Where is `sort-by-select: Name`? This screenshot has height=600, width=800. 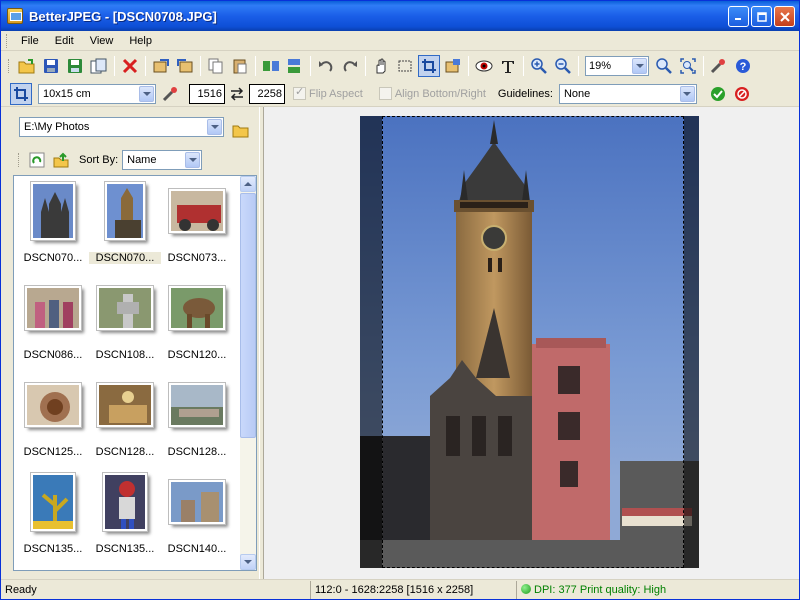
sort-by-select: Name is located at coordinates (162, 160).